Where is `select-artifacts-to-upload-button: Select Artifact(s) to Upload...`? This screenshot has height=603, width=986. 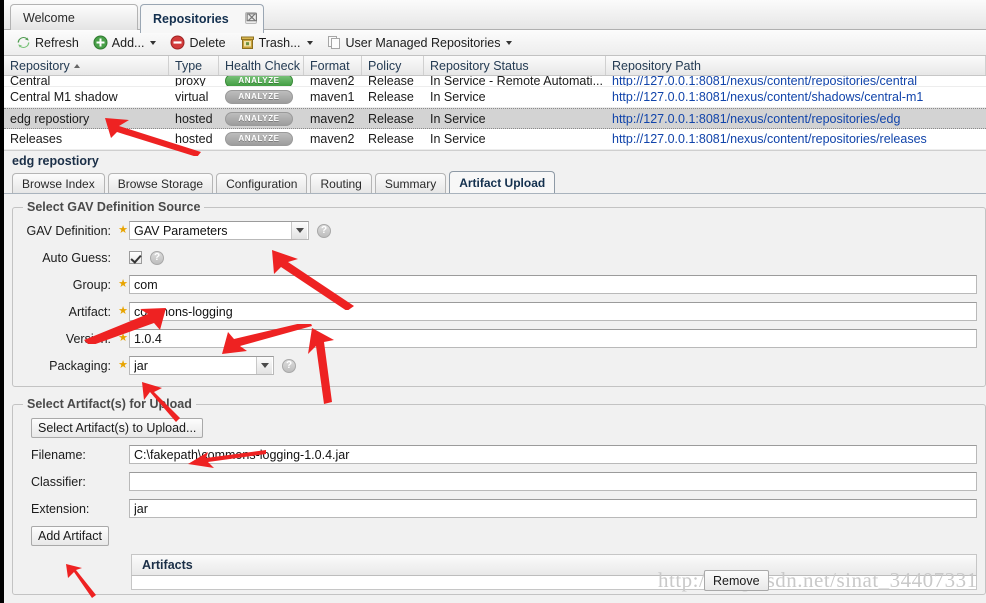 select-artifacts-to-upload-button: Select Artifact(s) to Upload... is located at coordinates (117, 427).